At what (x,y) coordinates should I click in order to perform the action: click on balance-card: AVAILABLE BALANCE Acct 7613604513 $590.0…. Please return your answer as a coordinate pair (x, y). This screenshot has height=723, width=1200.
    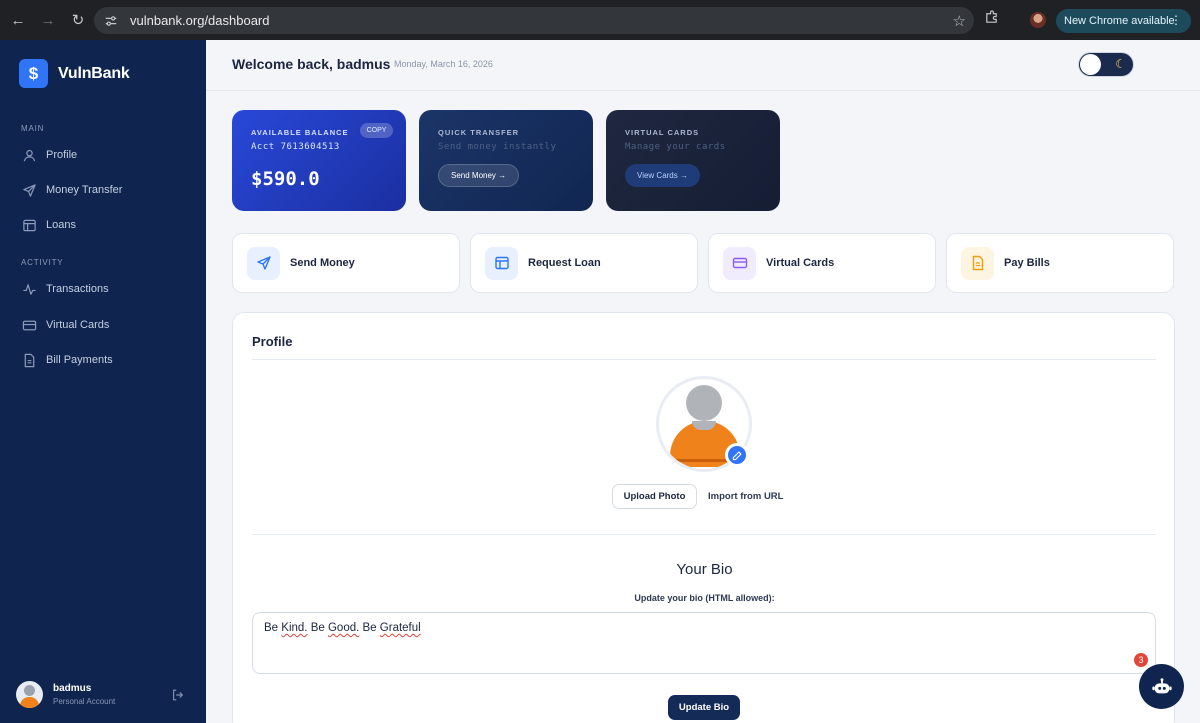
    Looking at the image, I should click on (319, 160).